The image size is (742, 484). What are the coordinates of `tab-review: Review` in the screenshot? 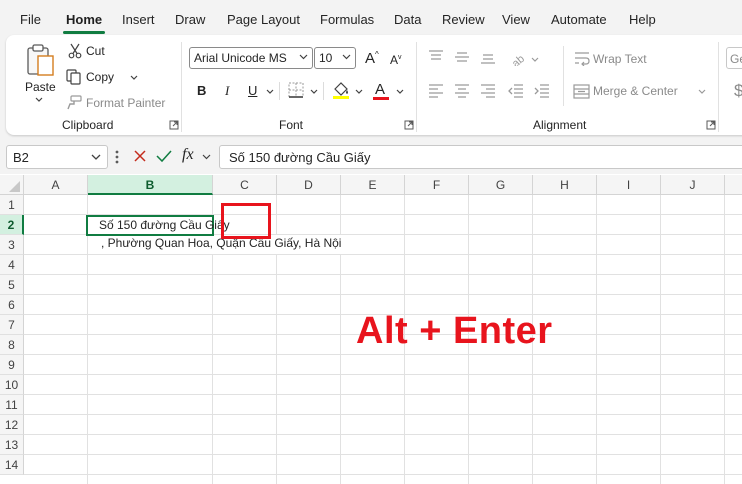 It's located at (463, 19).